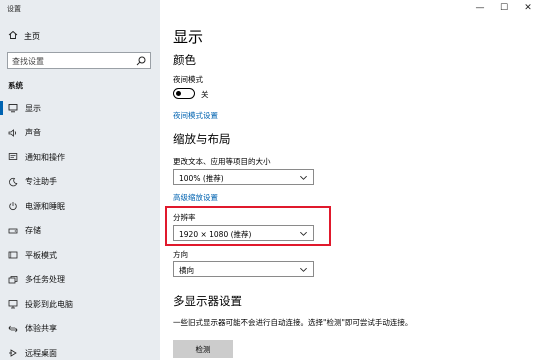  Describe the element at coordinates (49, 304) in the screenshot. I see `sidebar-item-label: 投影到此电脑` at that location.